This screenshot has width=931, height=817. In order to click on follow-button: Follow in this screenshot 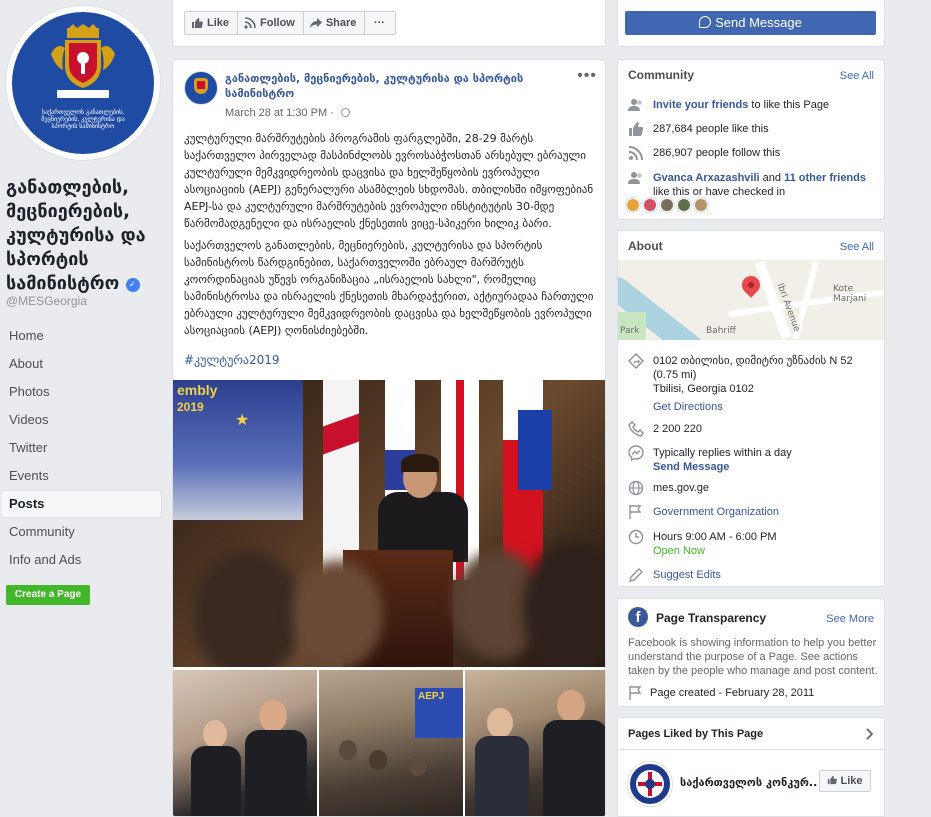, I will do `click(270, 23)`.